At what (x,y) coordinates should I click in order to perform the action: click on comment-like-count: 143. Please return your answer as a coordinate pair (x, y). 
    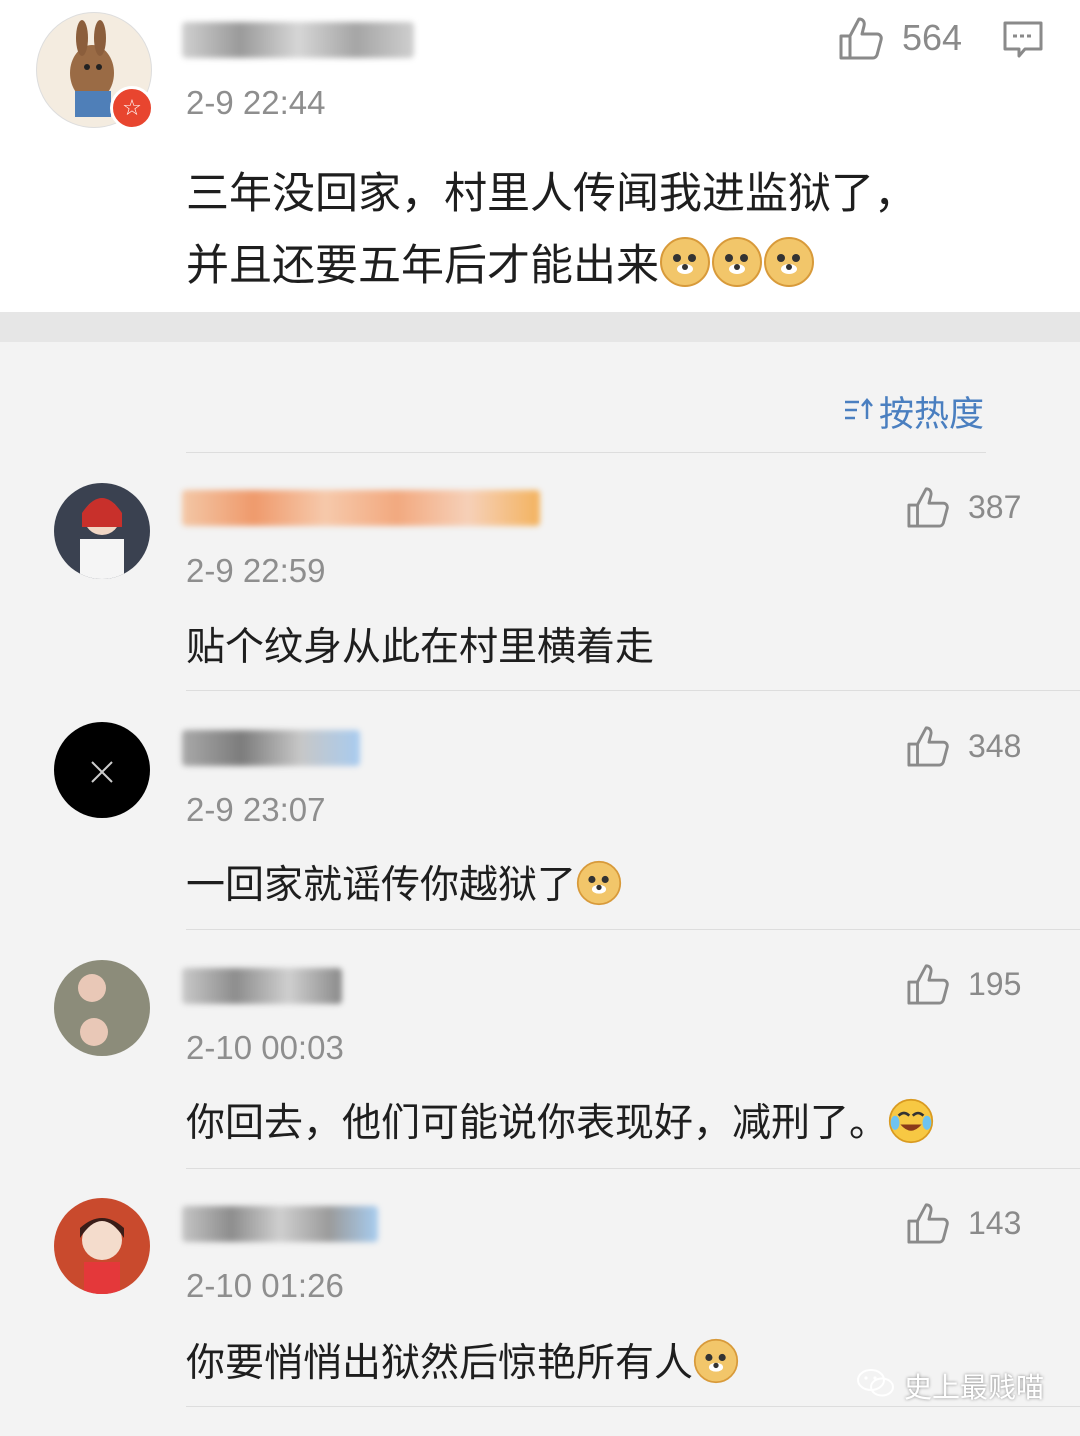
    Looking at the image, I should click on (995, 1222).